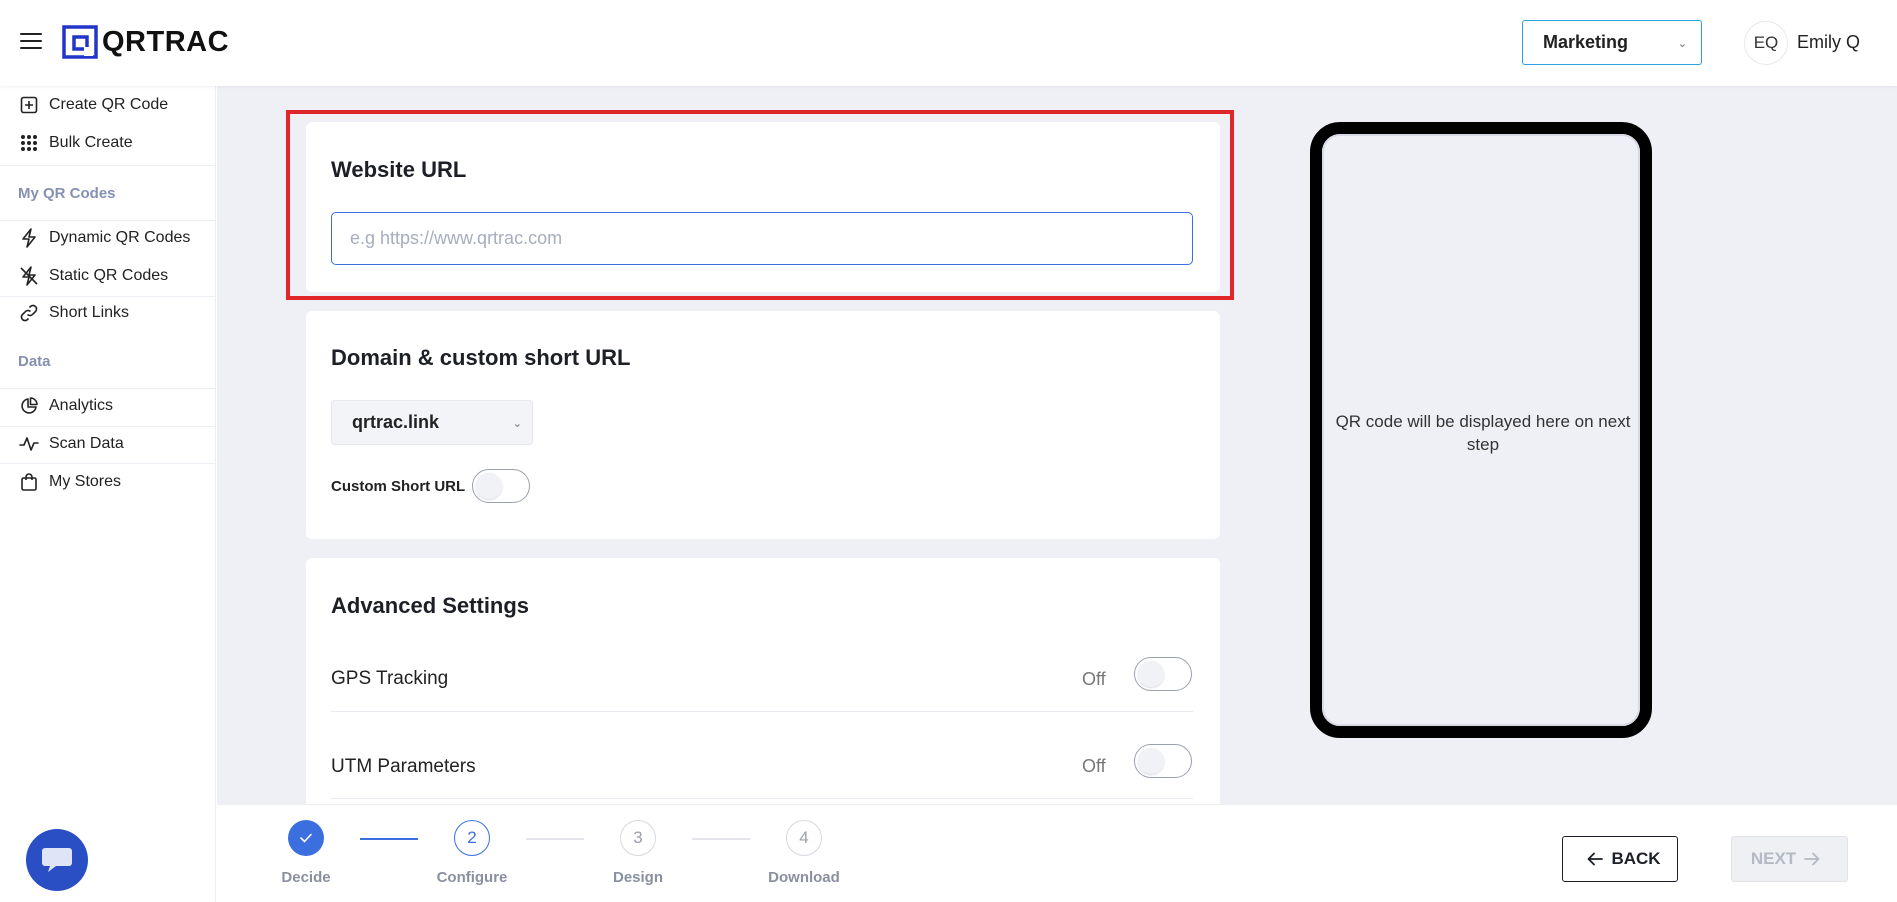  What do you see at coordinates (120, 237) in the screenshot?
I see `sidebar-item-label: Dynamic QR Codes` at bounding box center [120, 237].